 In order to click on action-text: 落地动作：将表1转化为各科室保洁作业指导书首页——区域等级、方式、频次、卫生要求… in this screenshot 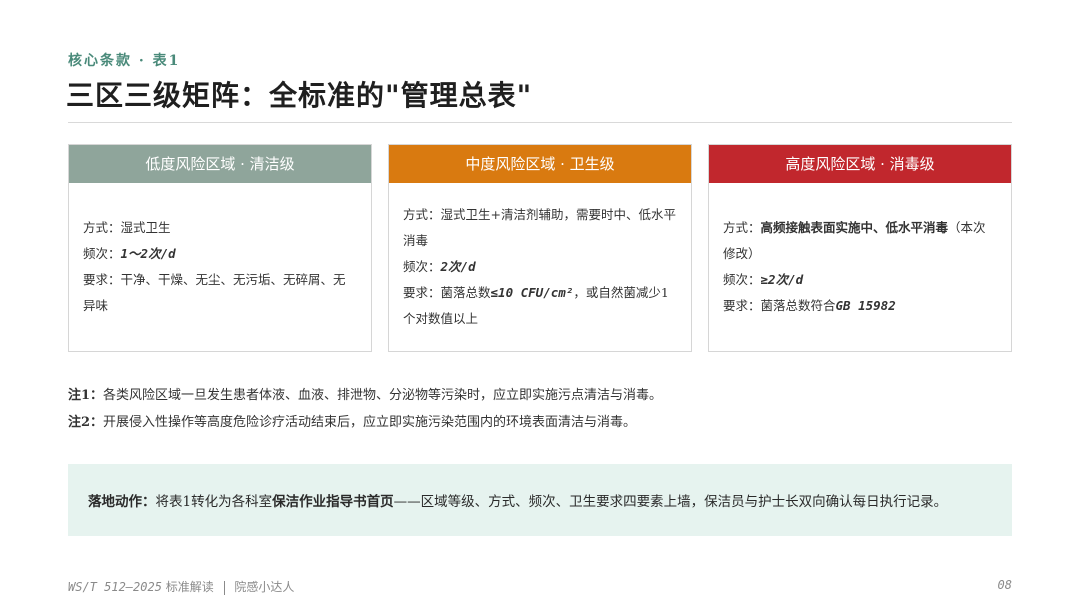, I will do `click(518, 502)`.